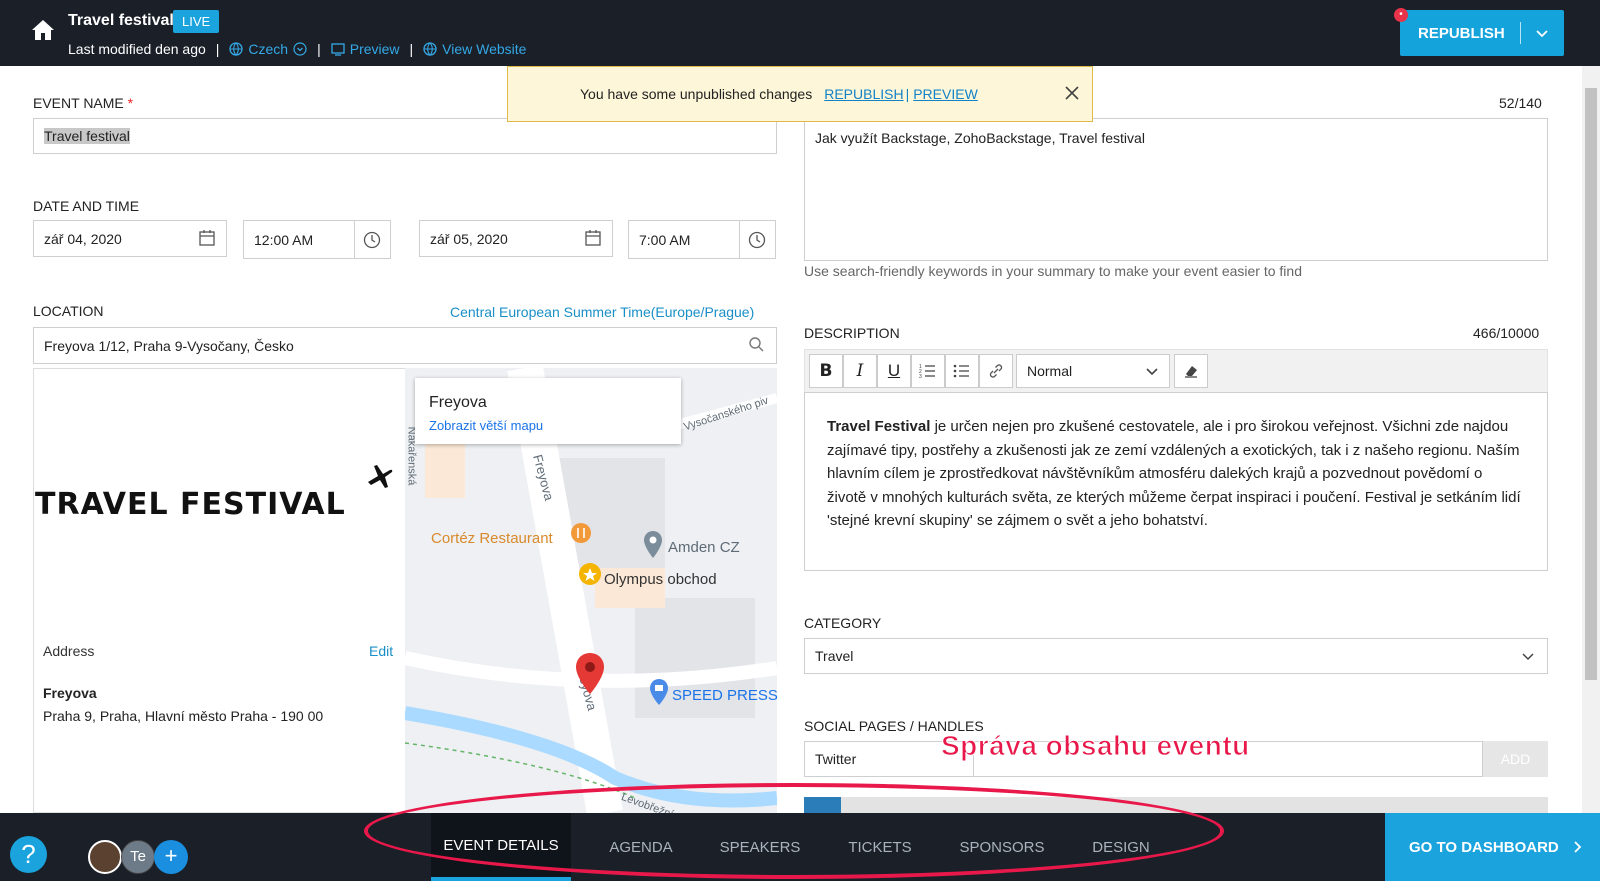 This screenshot has width=1600, height=881. Describe the element at coordinates (1121, 847) in the screenshot. I see `tab-design: DESIGN` at that location.